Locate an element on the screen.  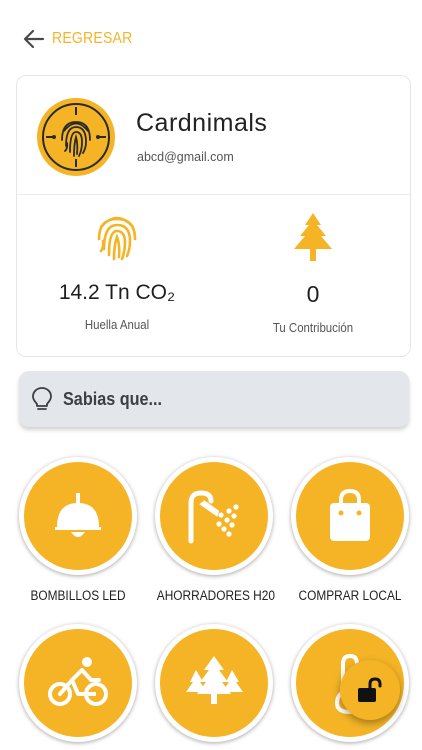
stat-label: Huella Anual is located at coordinates (117, 324).